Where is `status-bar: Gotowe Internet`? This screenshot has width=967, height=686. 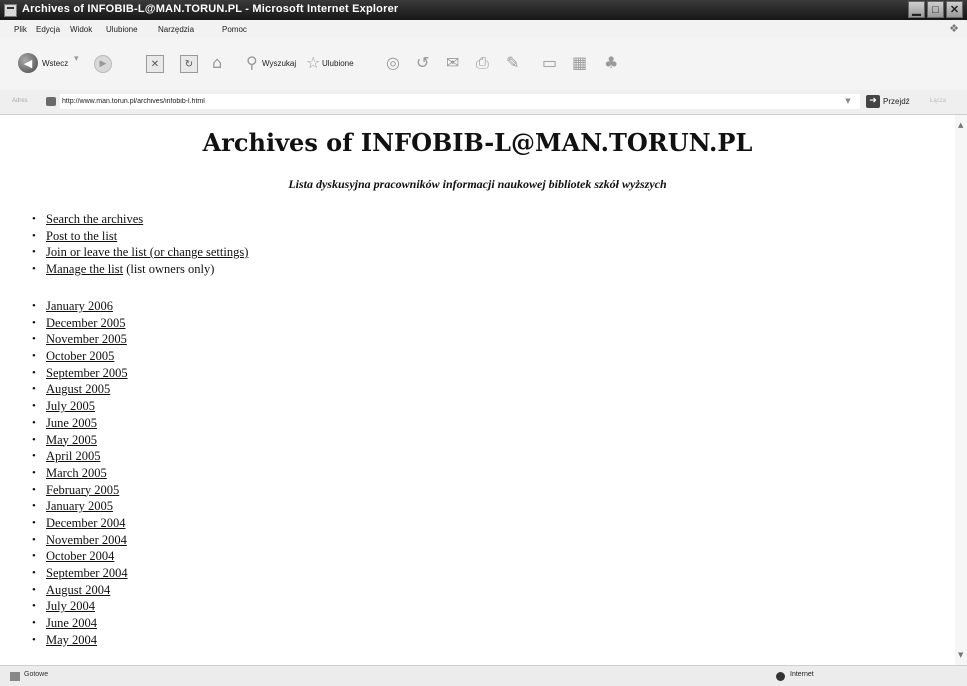
status-bar: Gotowe Internet is located at coordinates (483, 675).